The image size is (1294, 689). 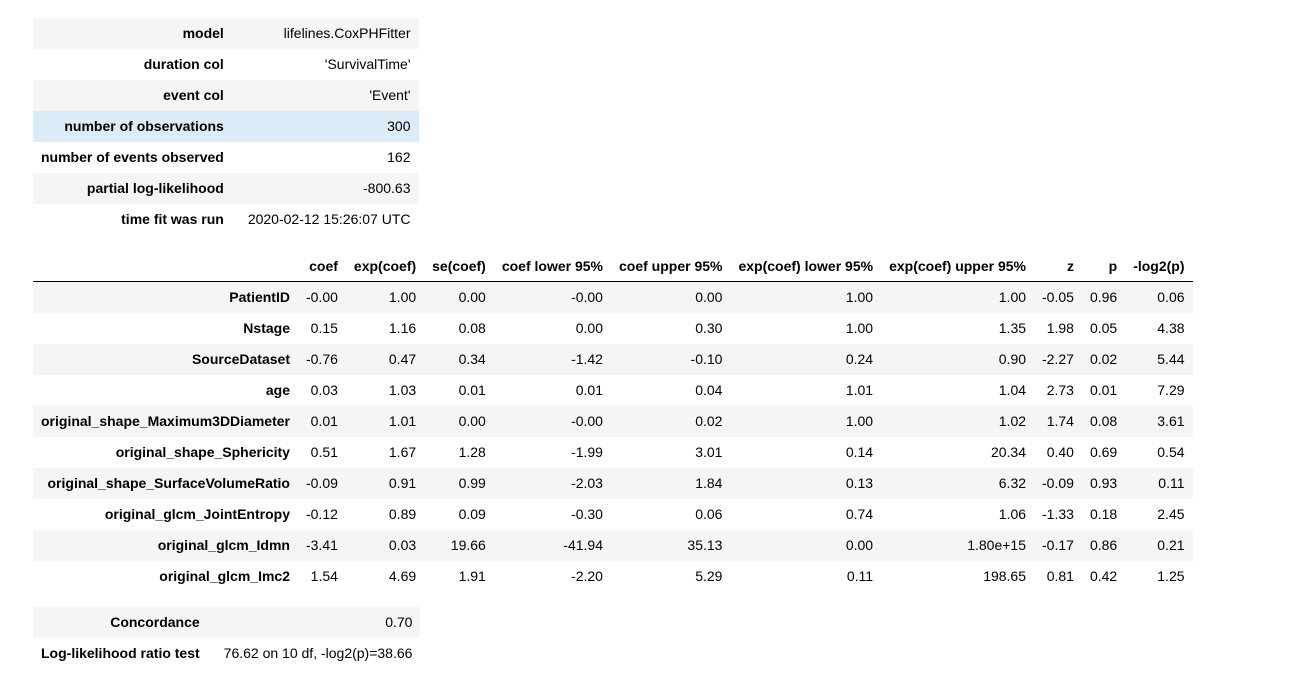 I want to click on column-header: coef upper 95%, so click(x=670, y=266).